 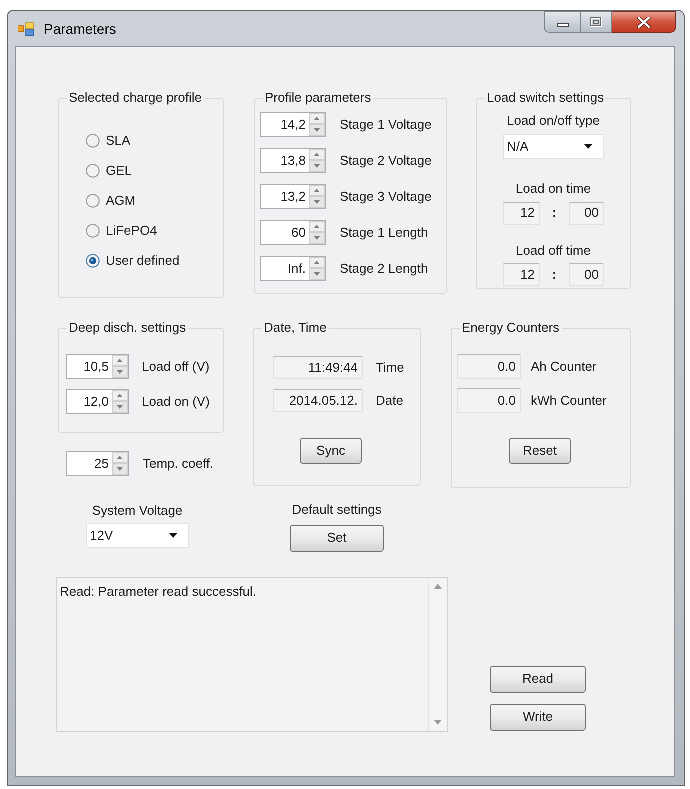 I want to click on field-label: Stage 2 Length, so click(x=384, y=268).